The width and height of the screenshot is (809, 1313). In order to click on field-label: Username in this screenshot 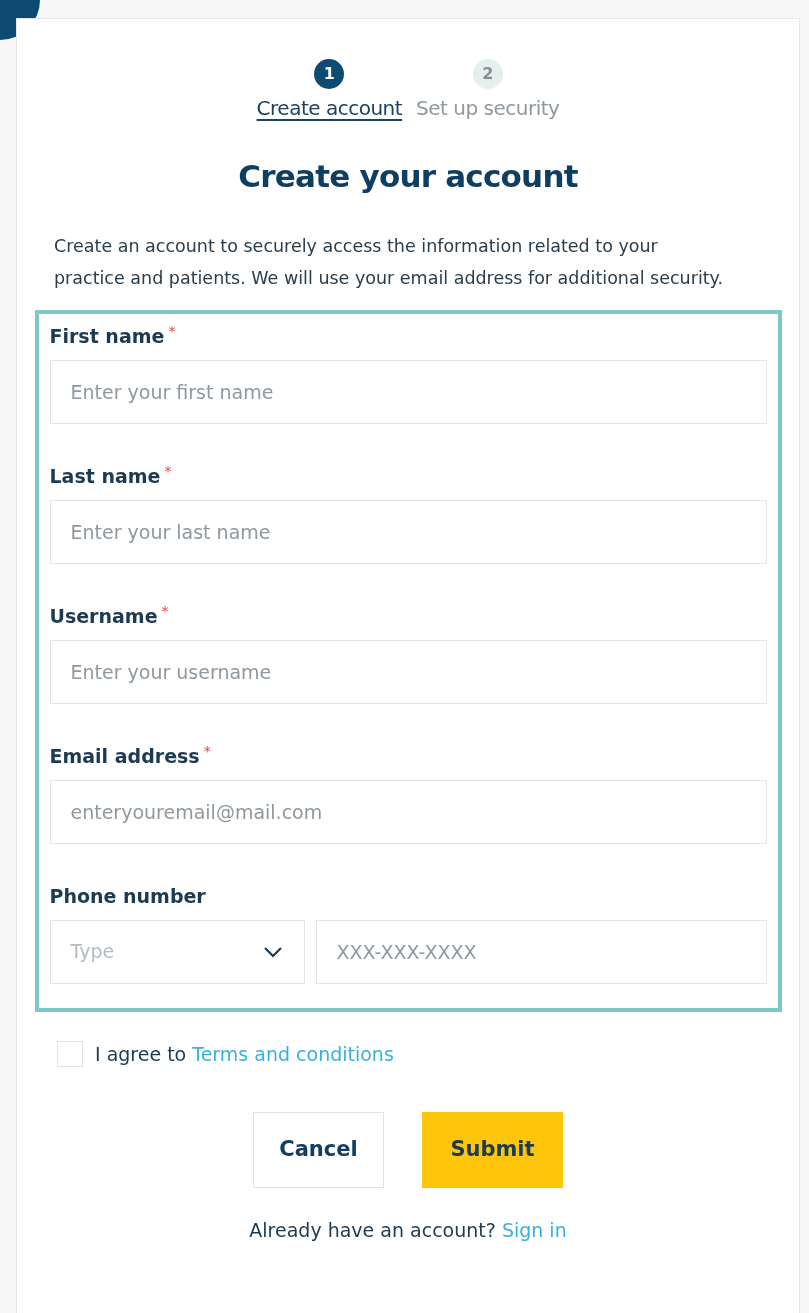, I will do `click(103, 616)`.